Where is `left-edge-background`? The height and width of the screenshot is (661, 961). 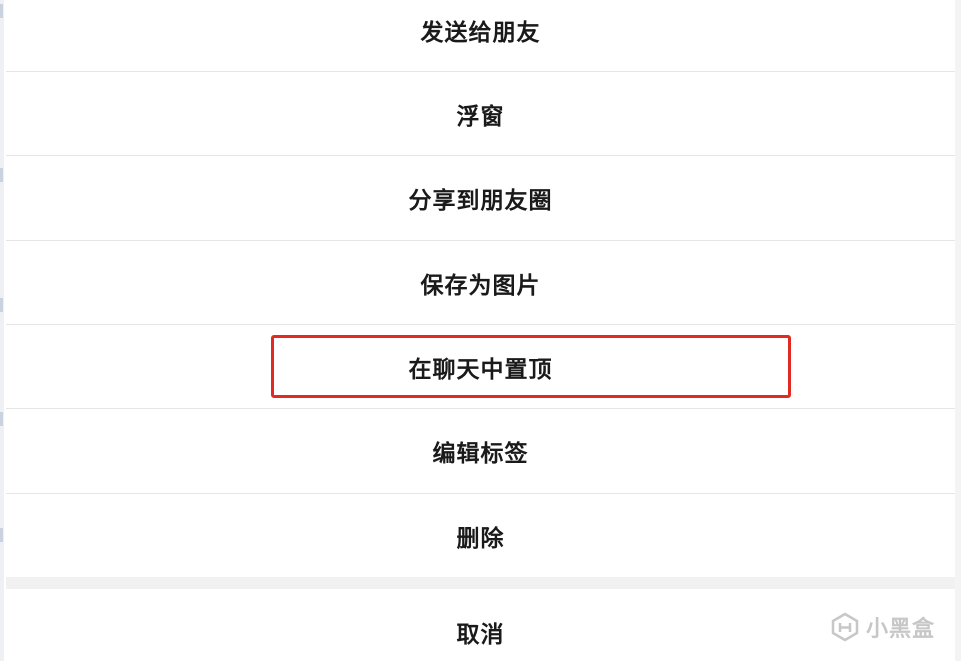 left-edge-background is located at coordinates (2, 330).